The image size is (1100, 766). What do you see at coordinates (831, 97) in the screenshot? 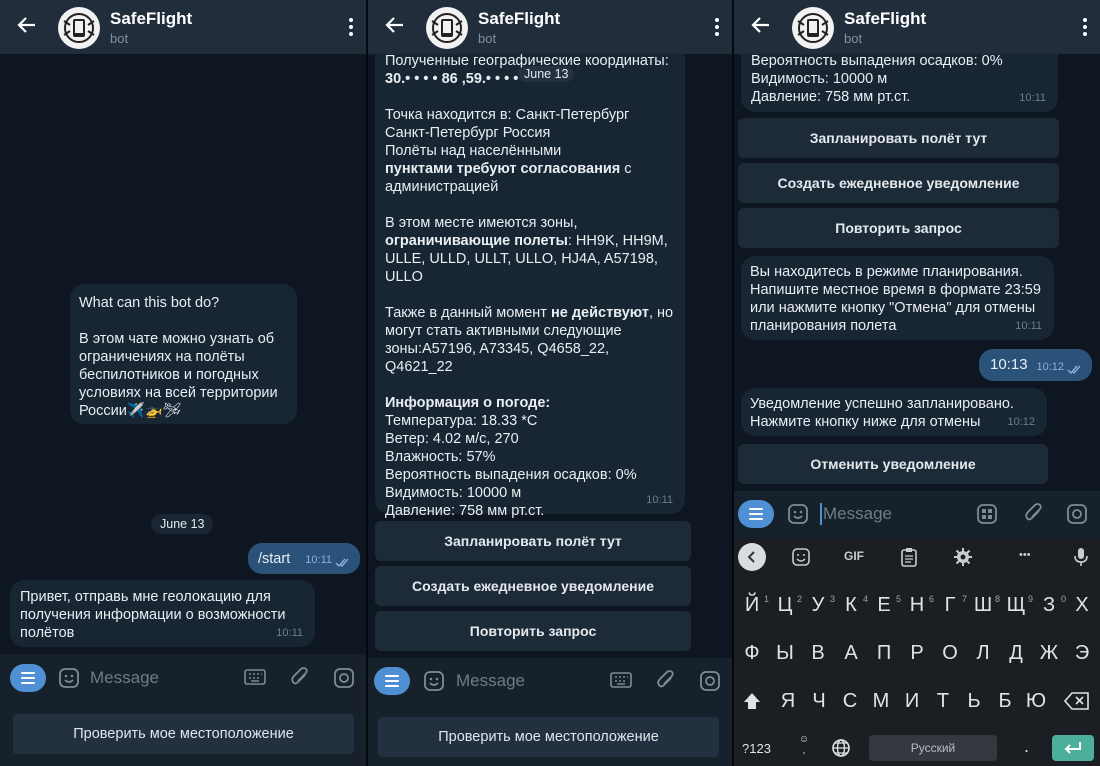
I see `weather-pressure: Давление: 758 мм рт.ст.` at bounding box center [831, 97].